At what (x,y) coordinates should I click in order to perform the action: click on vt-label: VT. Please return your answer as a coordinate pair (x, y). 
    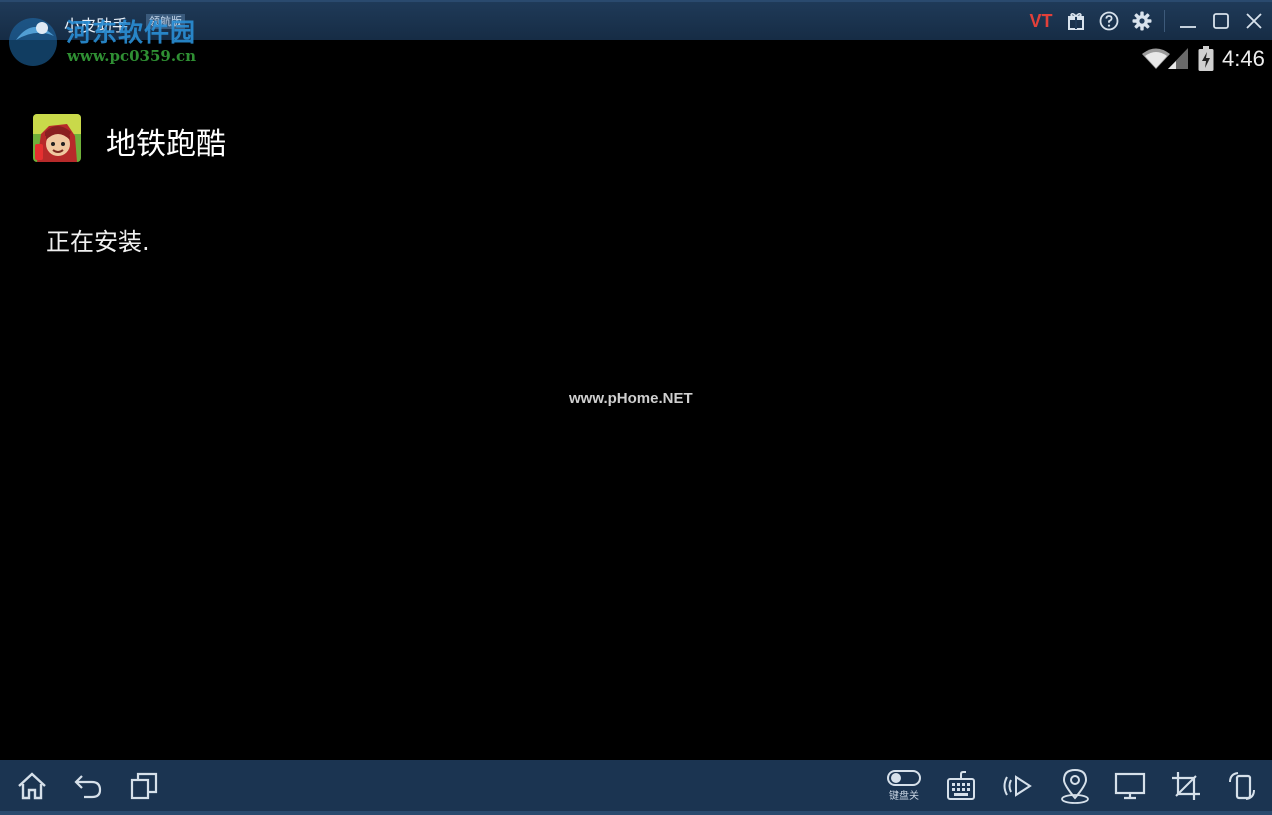
    Looking at the image, I should click on (1041, 20).